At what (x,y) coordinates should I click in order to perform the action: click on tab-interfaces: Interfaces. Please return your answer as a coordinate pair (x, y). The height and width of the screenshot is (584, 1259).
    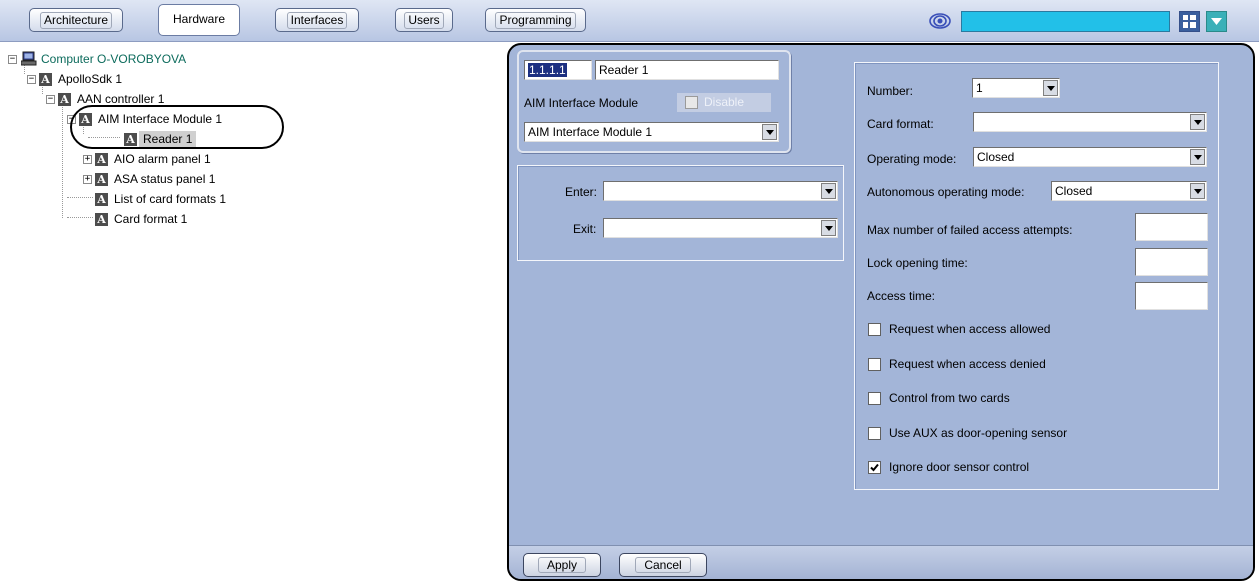
    Looking at the image, I should click on (317, 20).